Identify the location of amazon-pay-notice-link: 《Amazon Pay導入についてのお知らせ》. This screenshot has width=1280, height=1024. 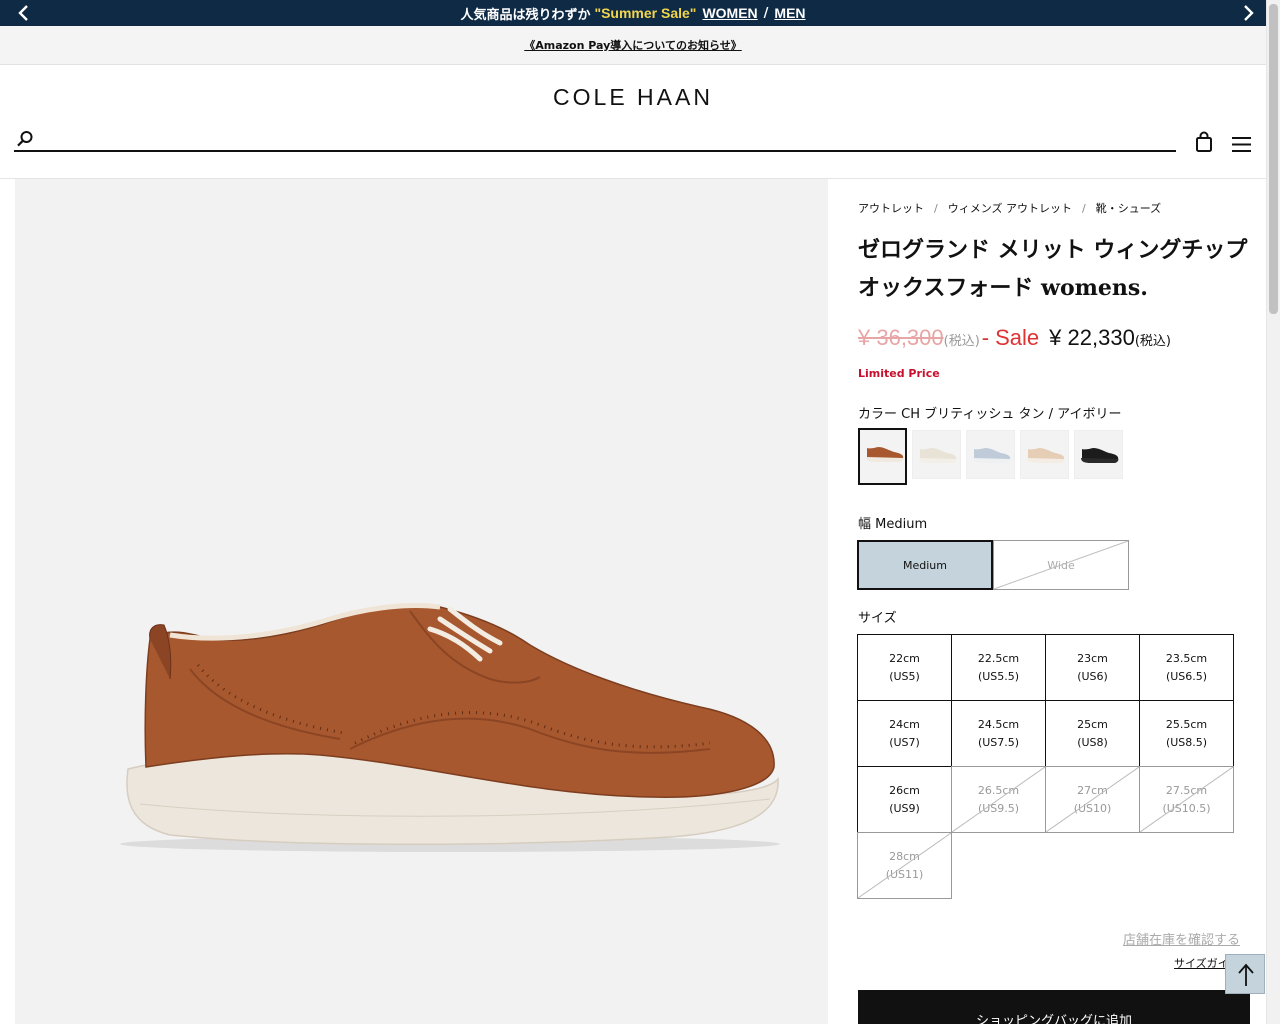
(633, 45).